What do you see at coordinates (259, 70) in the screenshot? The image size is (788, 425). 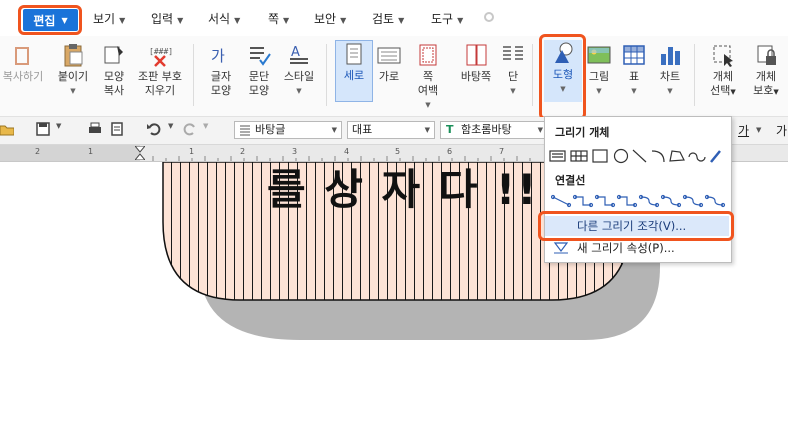 I see `para-shape-button: 문단 모양` at bounding box center [259, 70].